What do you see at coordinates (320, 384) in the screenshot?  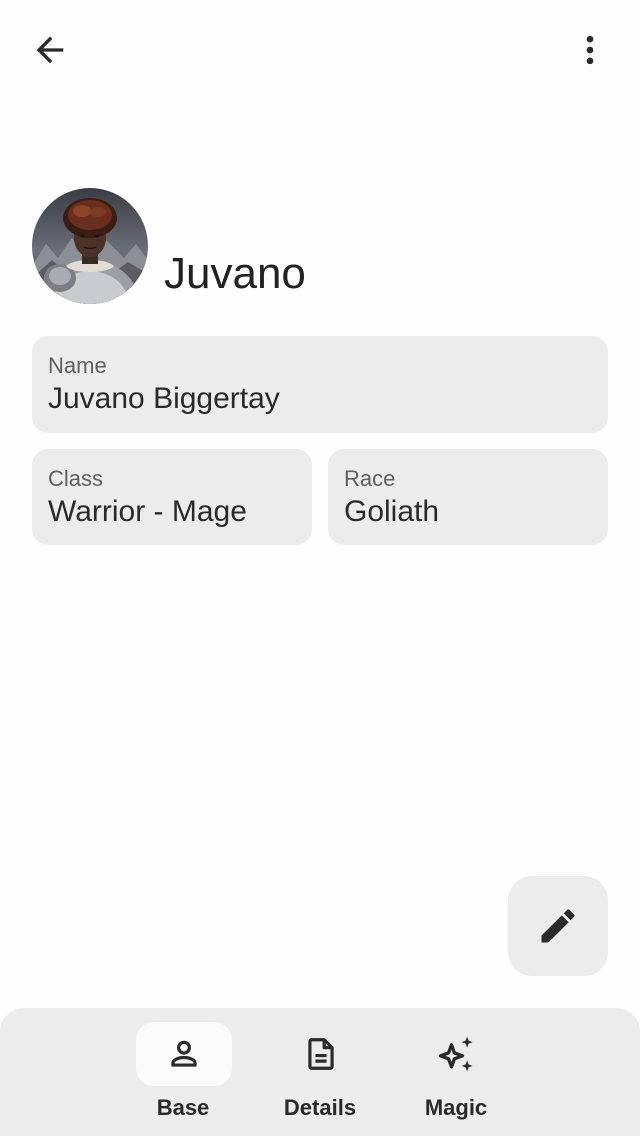 I see `name-field: Name Juvano Biggertay` at bounding box center [320, 384].